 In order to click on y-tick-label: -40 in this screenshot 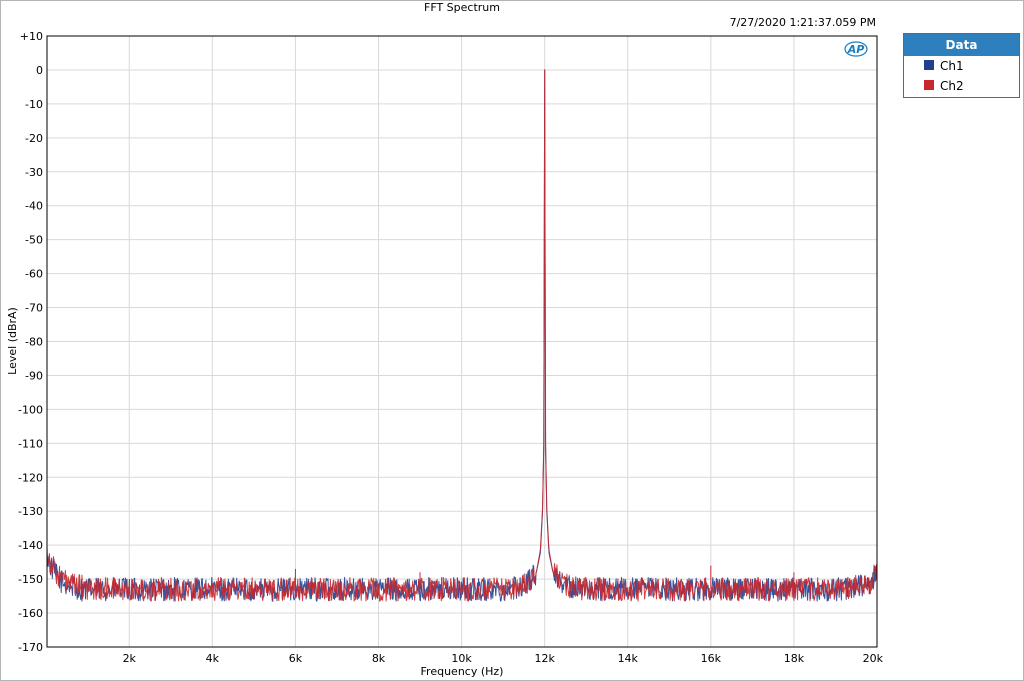, I will do `click(34, 206)`.